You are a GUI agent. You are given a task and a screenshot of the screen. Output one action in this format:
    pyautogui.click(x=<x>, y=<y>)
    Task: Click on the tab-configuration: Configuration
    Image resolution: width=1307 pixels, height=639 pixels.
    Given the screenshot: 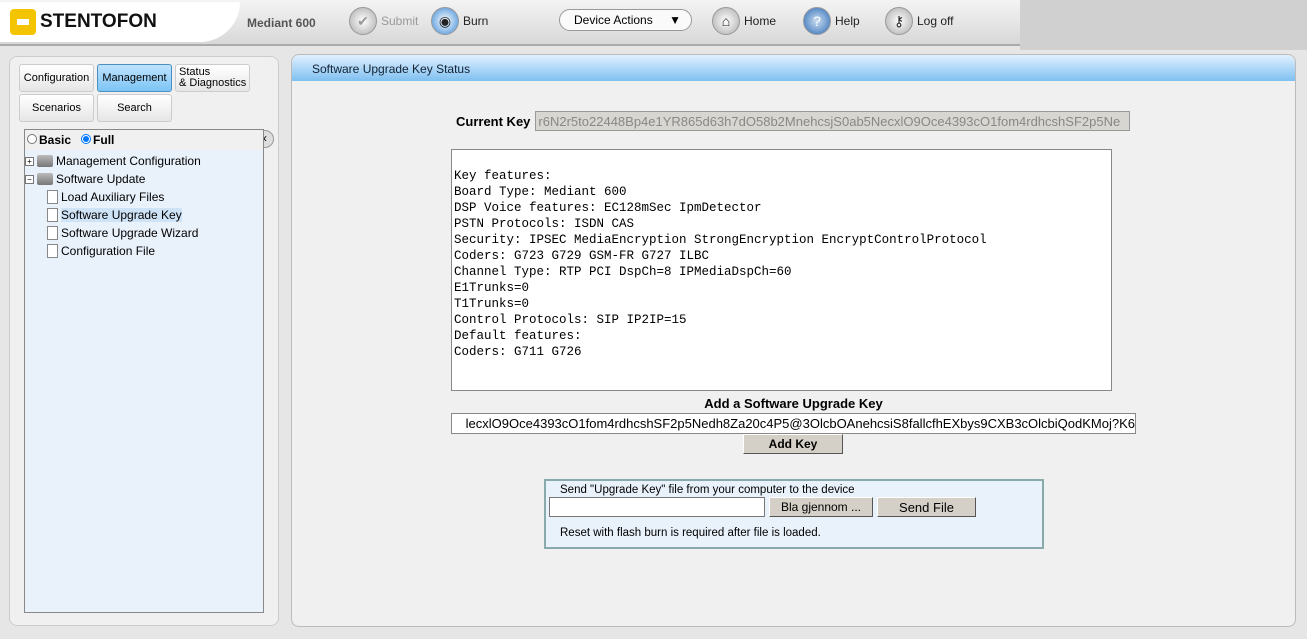 What is the action you would take?
    pyautogui.click(x=56, y=78)
    